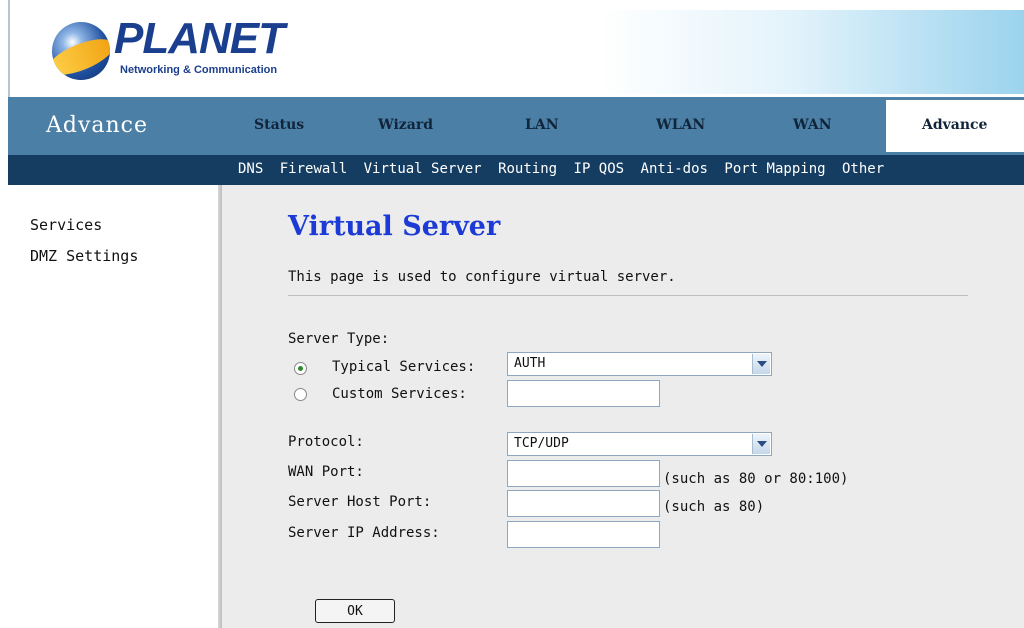  I want to click on header-gradient, so click(812, 52).